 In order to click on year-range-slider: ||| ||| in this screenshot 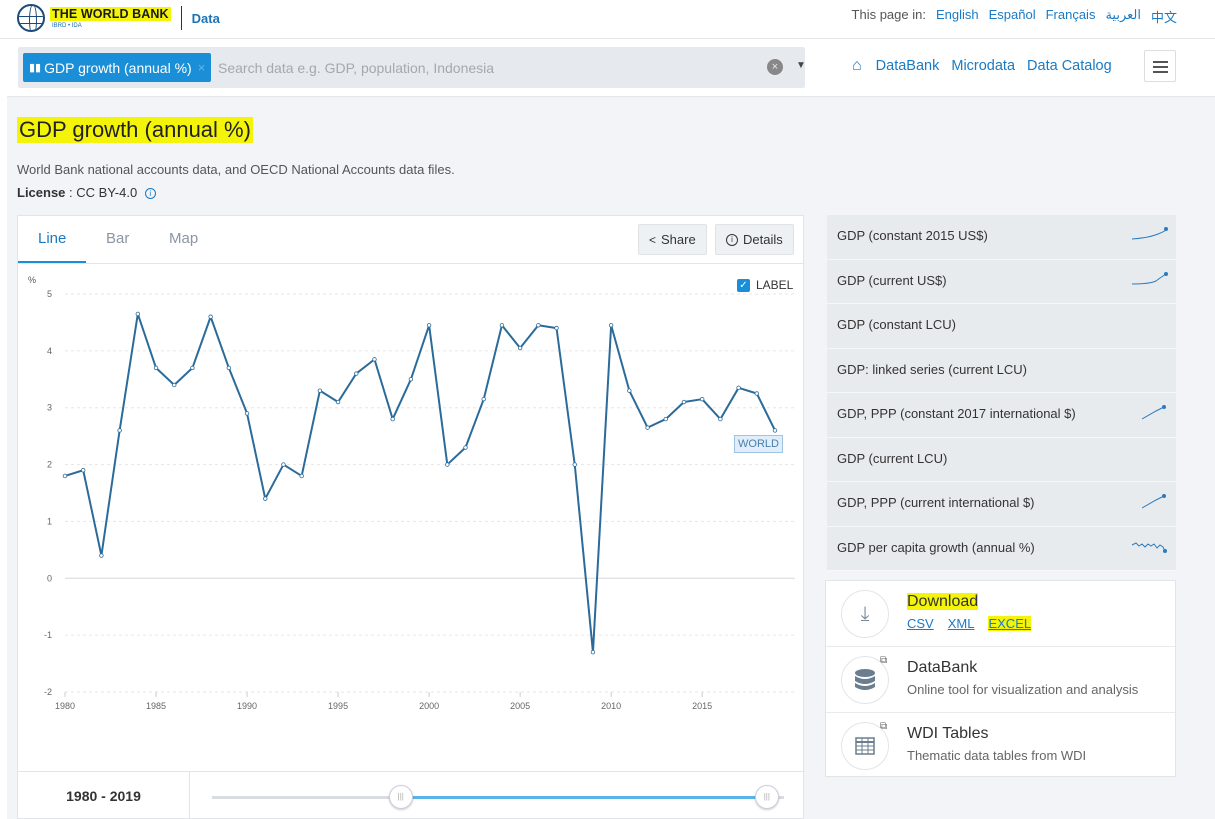, I will do `click(498, 797)`.